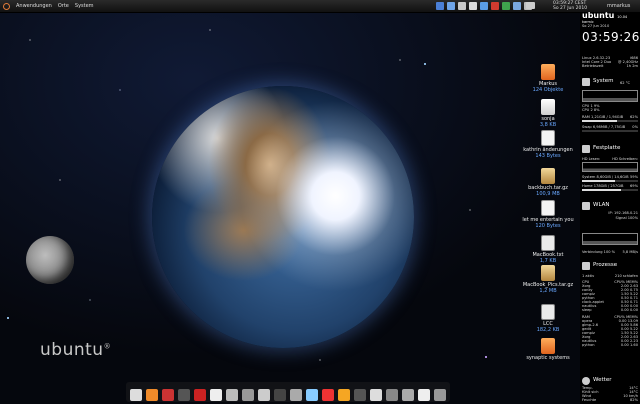 The width and height of the screenshot is (640, 404). Describe the element at coordinates (610, 186) in the screenshot. I see `disk-home-line: Home 178GiB / 257GiB 69%` at that location.